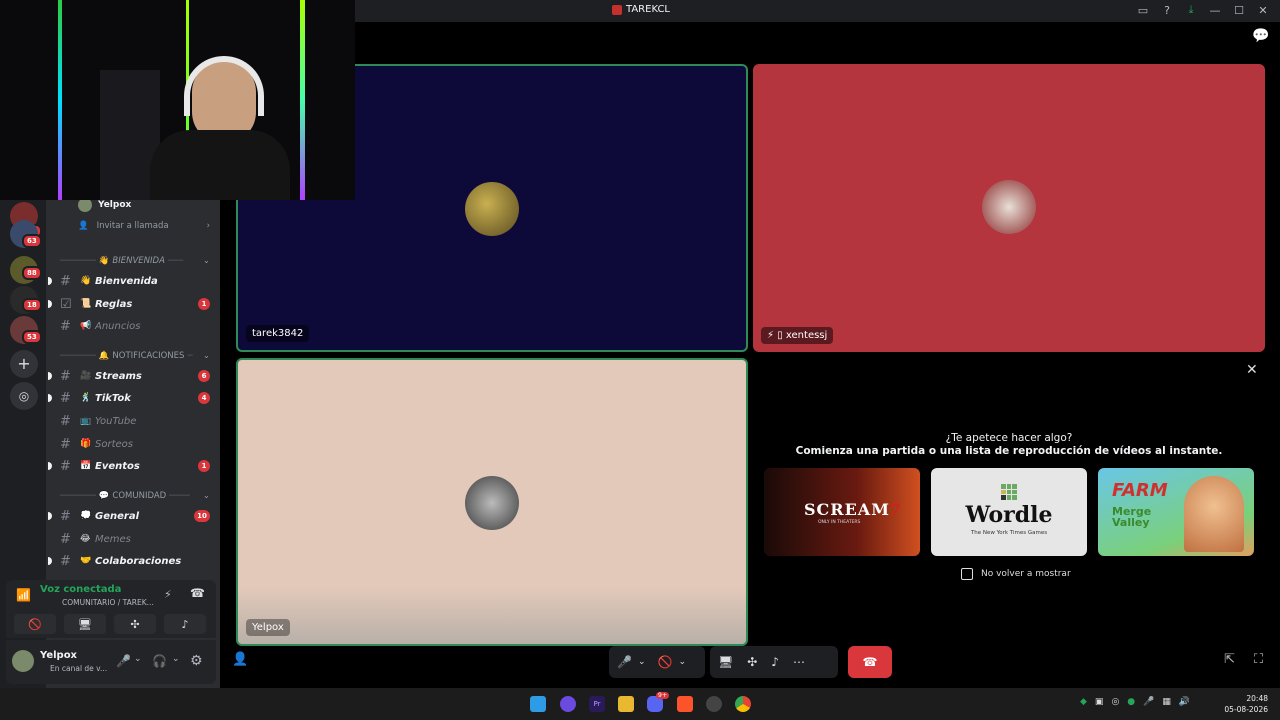  I want to click on channel-youtube: # 📺 YouTube, so click(133, 421).